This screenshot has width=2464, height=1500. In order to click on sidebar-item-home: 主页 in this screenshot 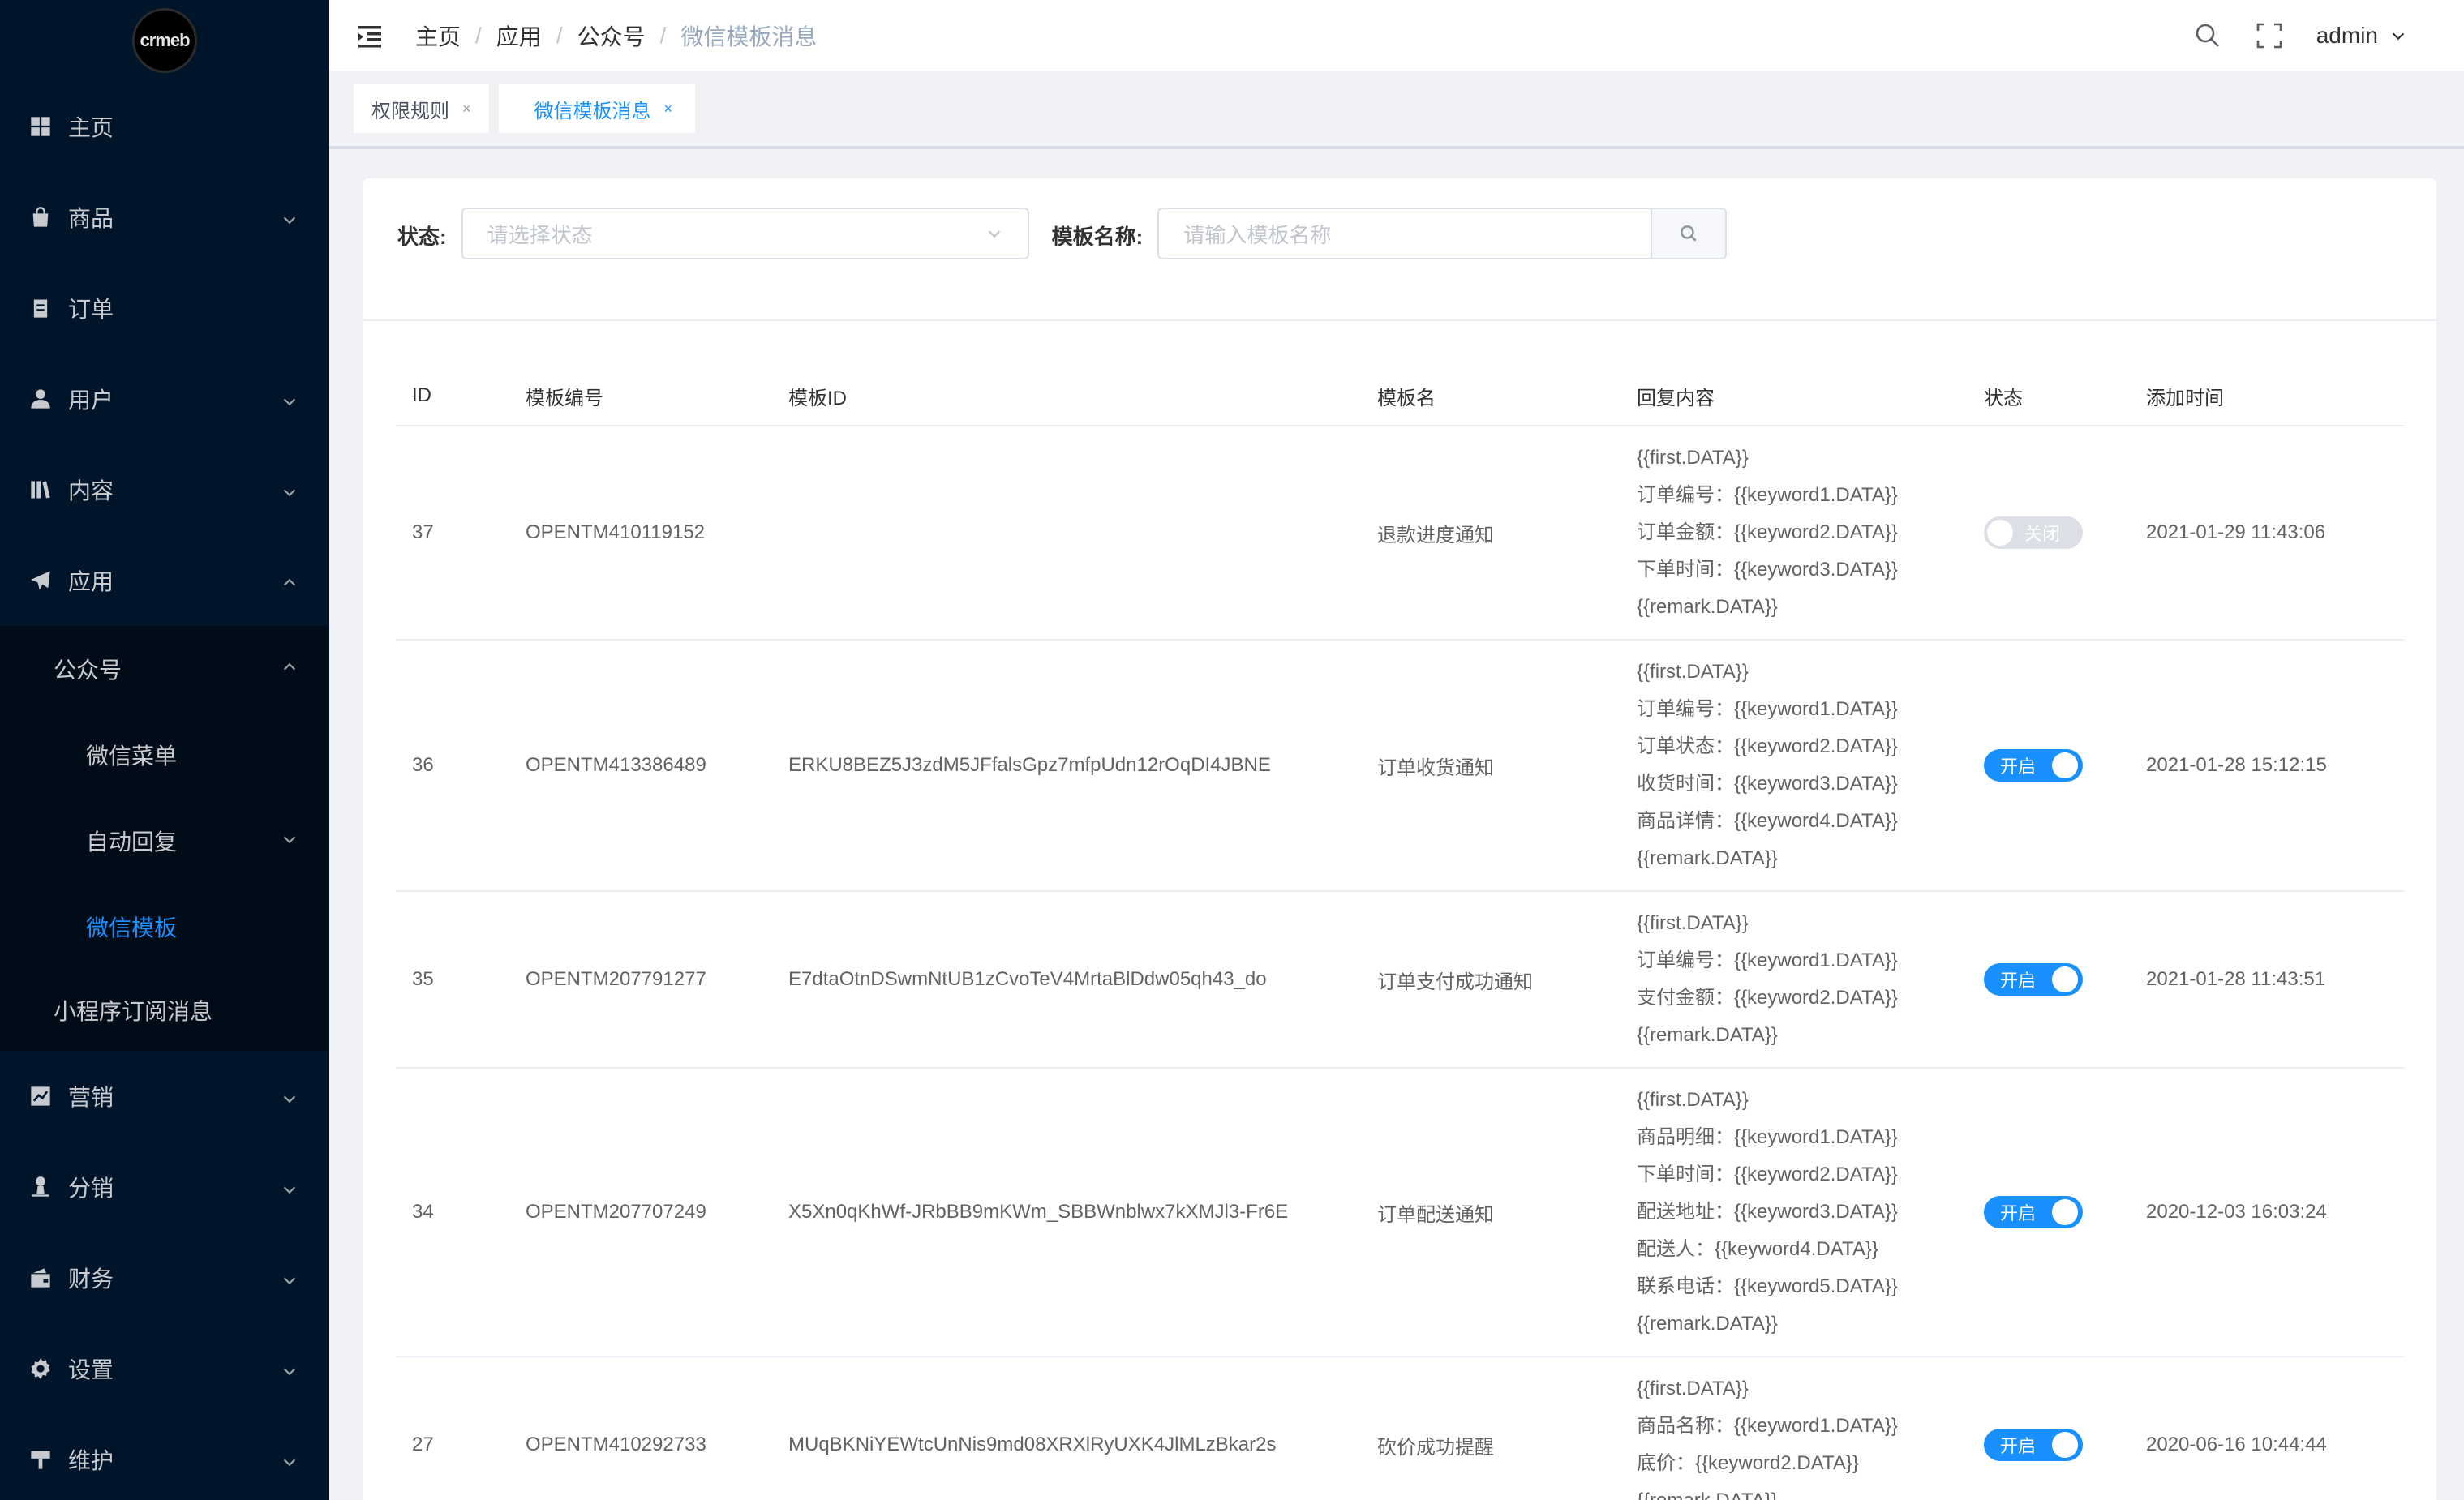, I will do `click(164, 127)`.